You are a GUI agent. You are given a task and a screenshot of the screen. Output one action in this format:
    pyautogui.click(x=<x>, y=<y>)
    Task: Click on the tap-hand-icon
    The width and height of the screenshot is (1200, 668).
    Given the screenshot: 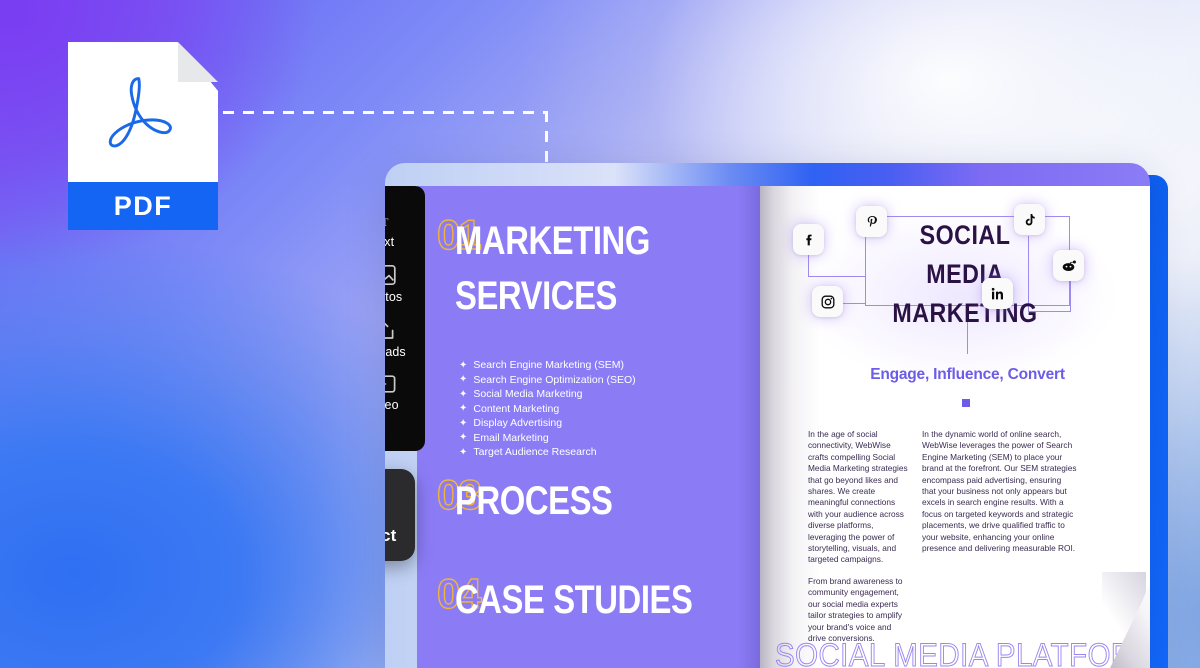 What is the action you would take?
    pyautogui.click(x=386, y=504)
    